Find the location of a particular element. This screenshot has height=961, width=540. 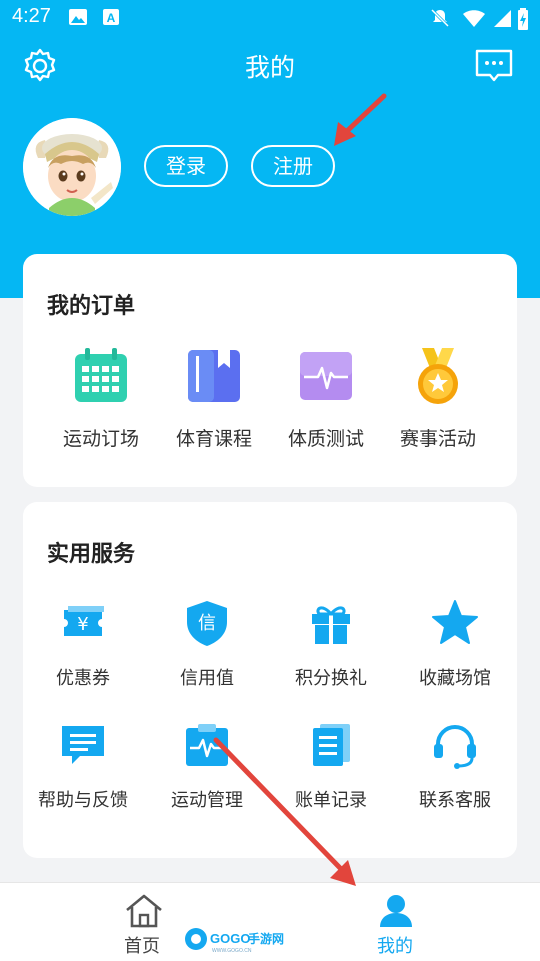

star-icon is located at coordinates (455, 622).